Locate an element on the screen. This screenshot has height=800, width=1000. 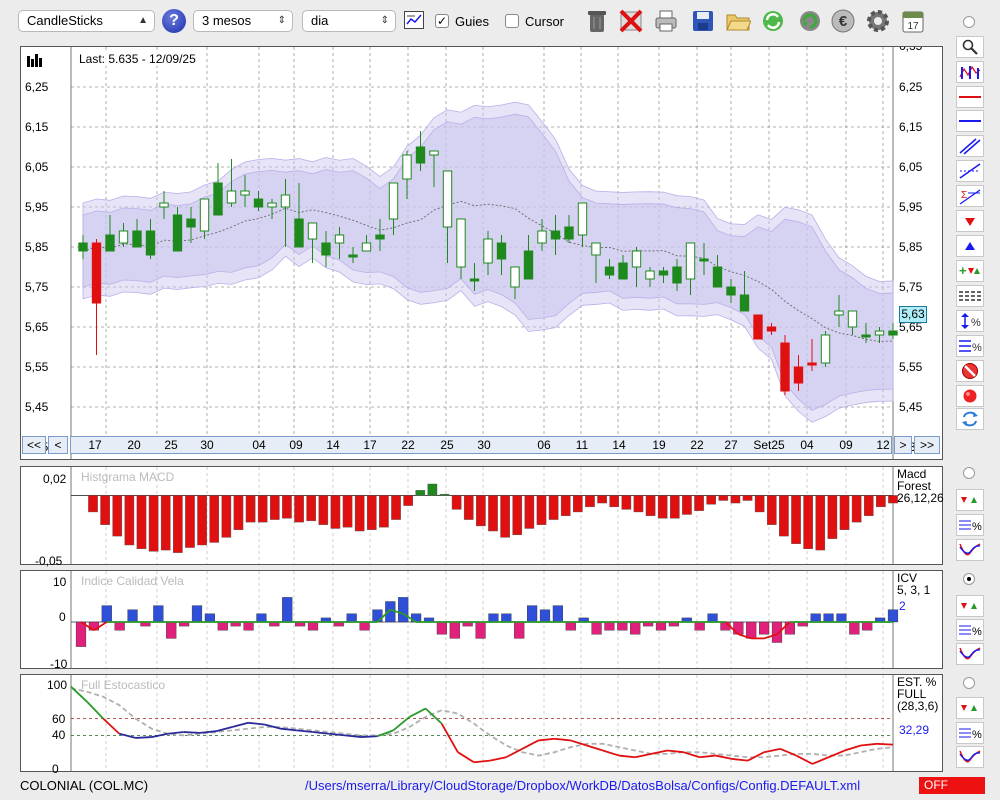
guides-checkbox: ✓ is located at coordinates (442, 21).